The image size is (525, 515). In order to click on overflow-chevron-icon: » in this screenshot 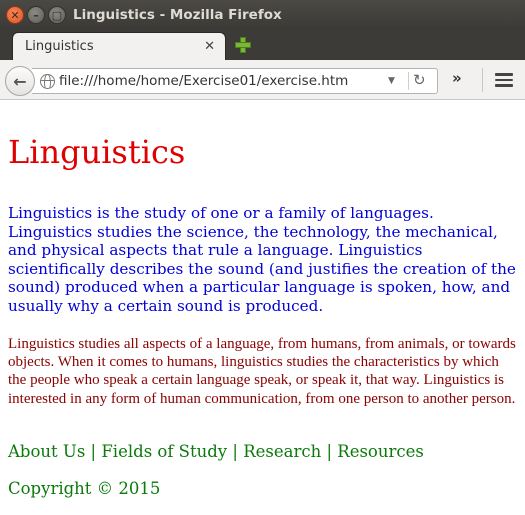, I will do `click(457, 78)`.